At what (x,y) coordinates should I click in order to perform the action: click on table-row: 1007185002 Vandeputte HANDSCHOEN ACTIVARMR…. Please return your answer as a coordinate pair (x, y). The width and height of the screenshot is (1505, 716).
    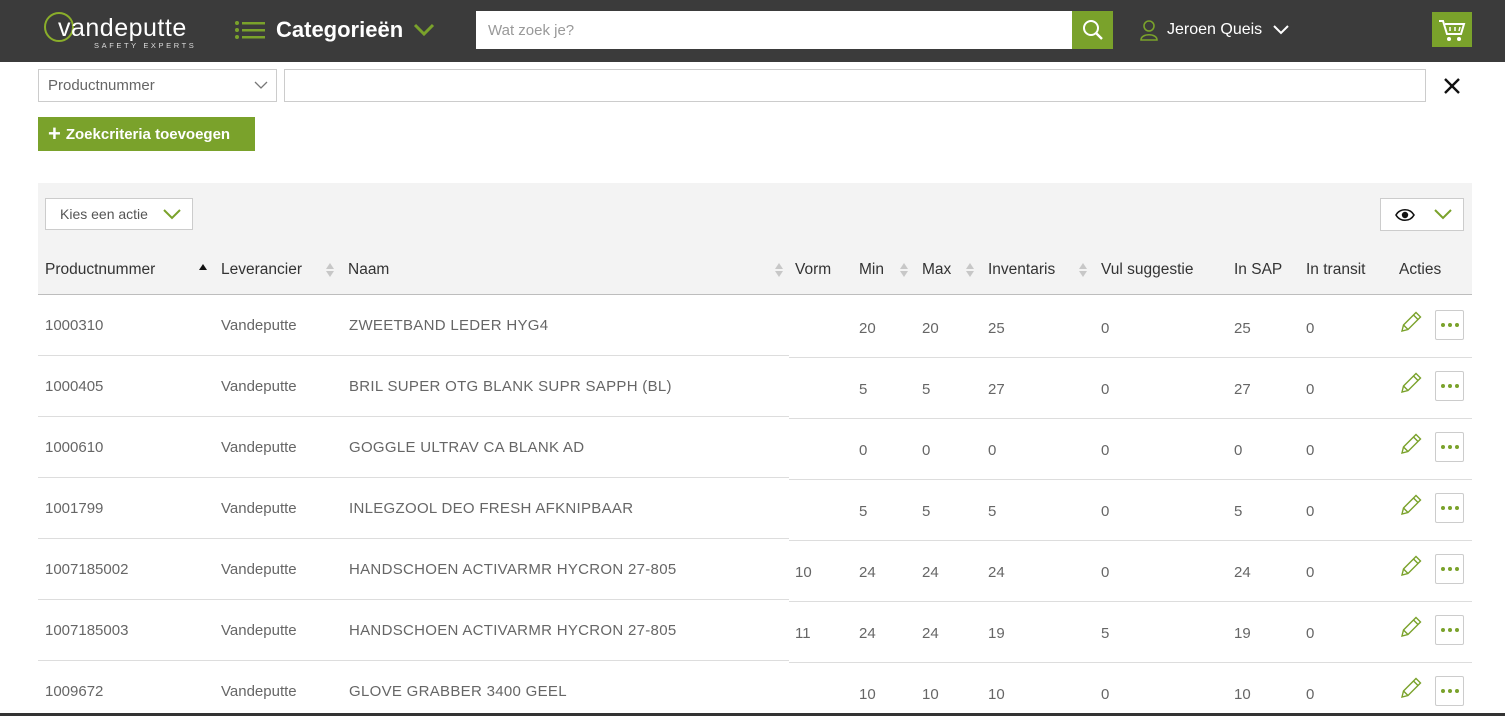
    Looking at the image, I should click on (755, 570).